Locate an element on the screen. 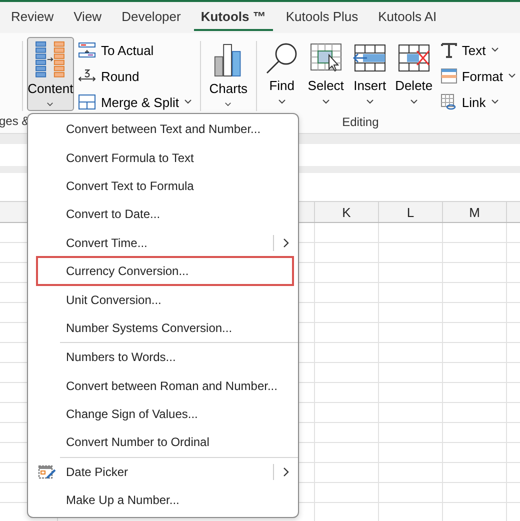 The height and width of the screenshot is (521, 520). ribbon-button: Merge & Split is located at coordinates (135, 102).